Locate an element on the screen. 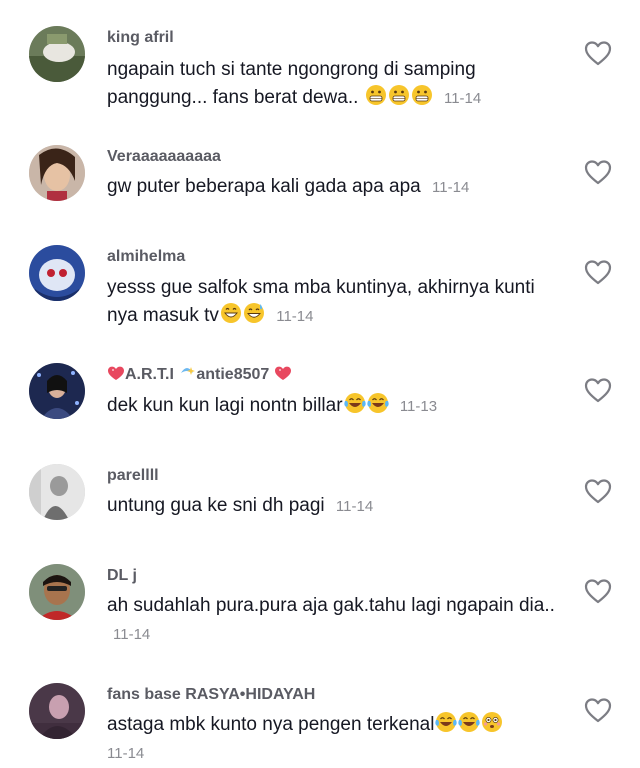 The width and height of the screenshot is (640, 768). grinning-sweat-emoji is located at coordinates (254, 313).